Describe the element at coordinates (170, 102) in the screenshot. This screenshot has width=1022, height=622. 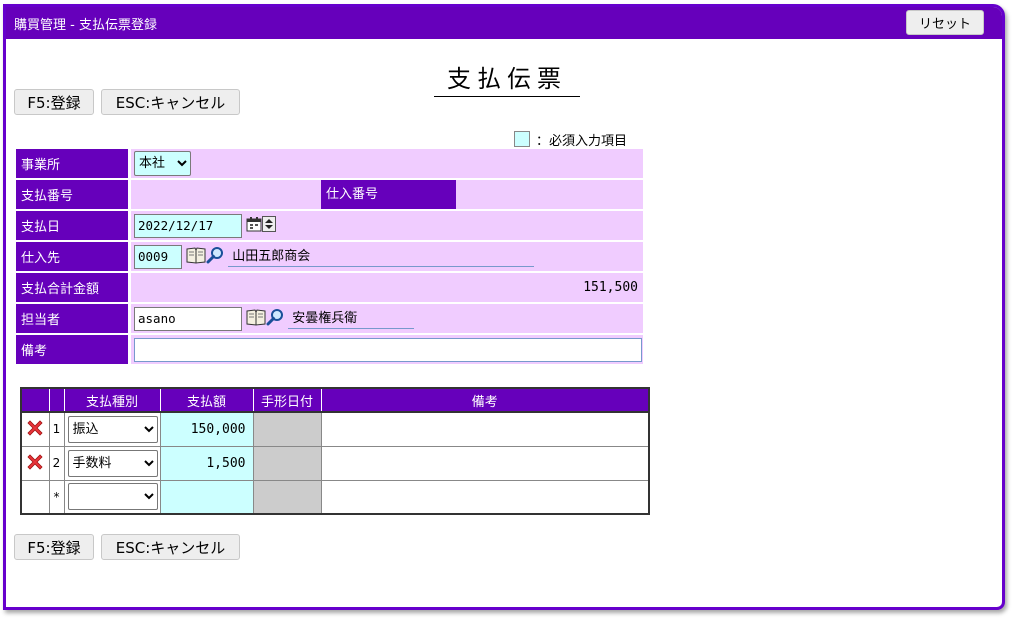
I see `cancel-button-top: ESC:キャンセル` at that location.